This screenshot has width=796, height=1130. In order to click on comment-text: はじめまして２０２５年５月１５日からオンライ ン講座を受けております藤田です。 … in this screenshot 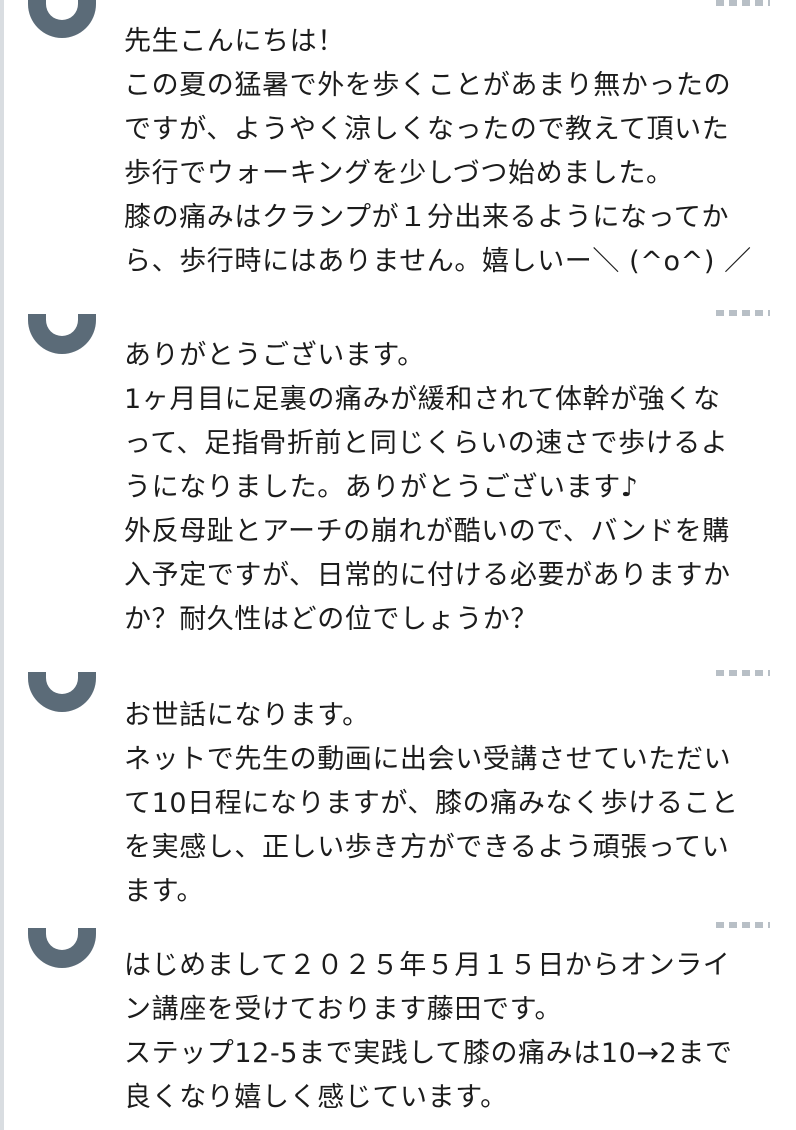, I will do `click(449, 1032)`.